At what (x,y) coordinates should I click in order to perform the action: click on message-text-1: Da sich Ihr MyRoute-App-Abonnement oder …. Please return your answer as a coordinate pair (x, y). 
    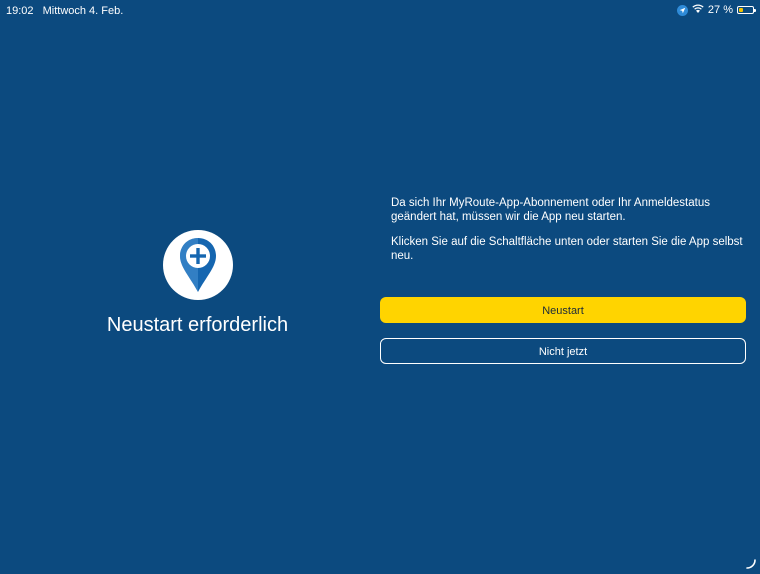
    Looking at the image, I should click on (550, 210).